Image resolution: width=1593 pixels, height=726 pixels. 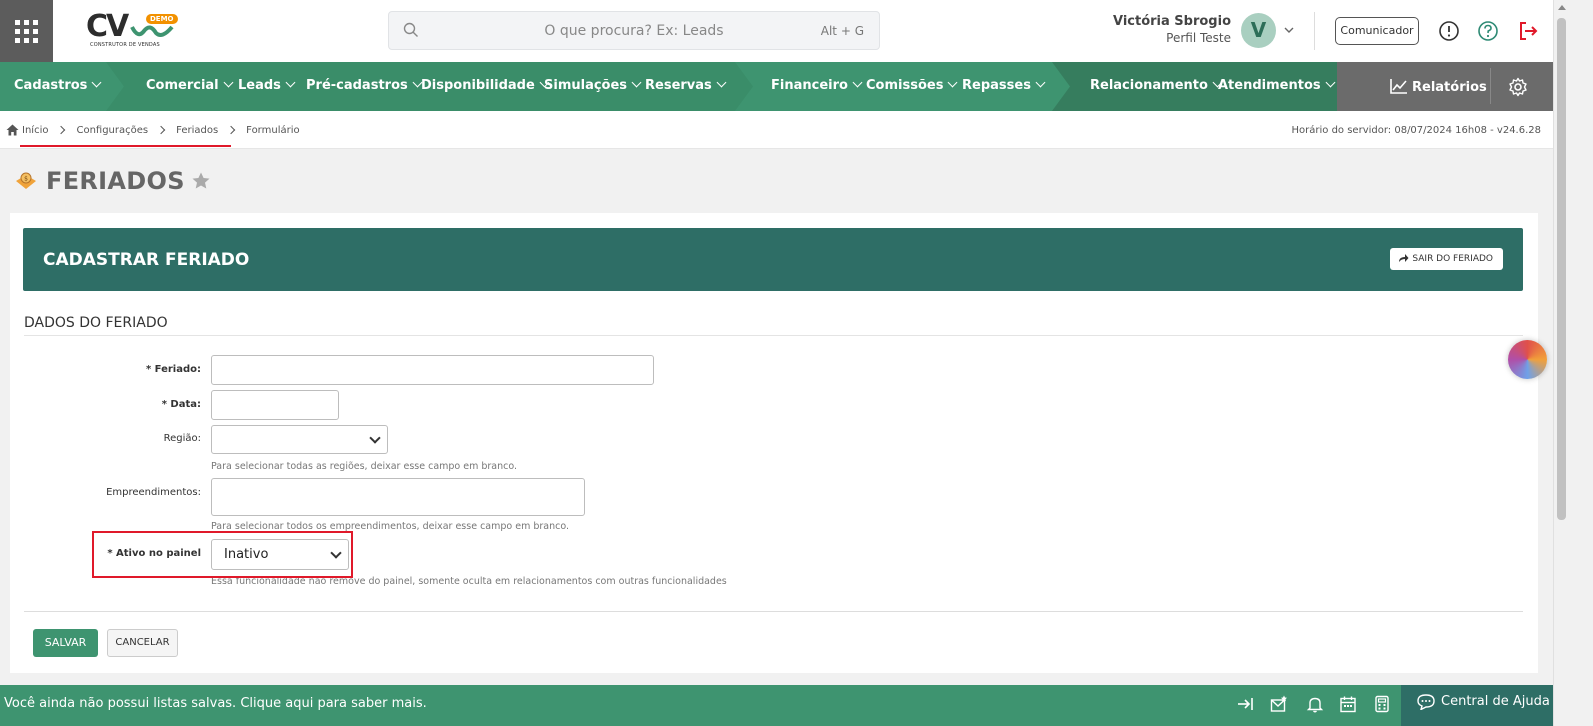 I want to click on nav-label: Disponibilidade, so click(x=478, y=85).